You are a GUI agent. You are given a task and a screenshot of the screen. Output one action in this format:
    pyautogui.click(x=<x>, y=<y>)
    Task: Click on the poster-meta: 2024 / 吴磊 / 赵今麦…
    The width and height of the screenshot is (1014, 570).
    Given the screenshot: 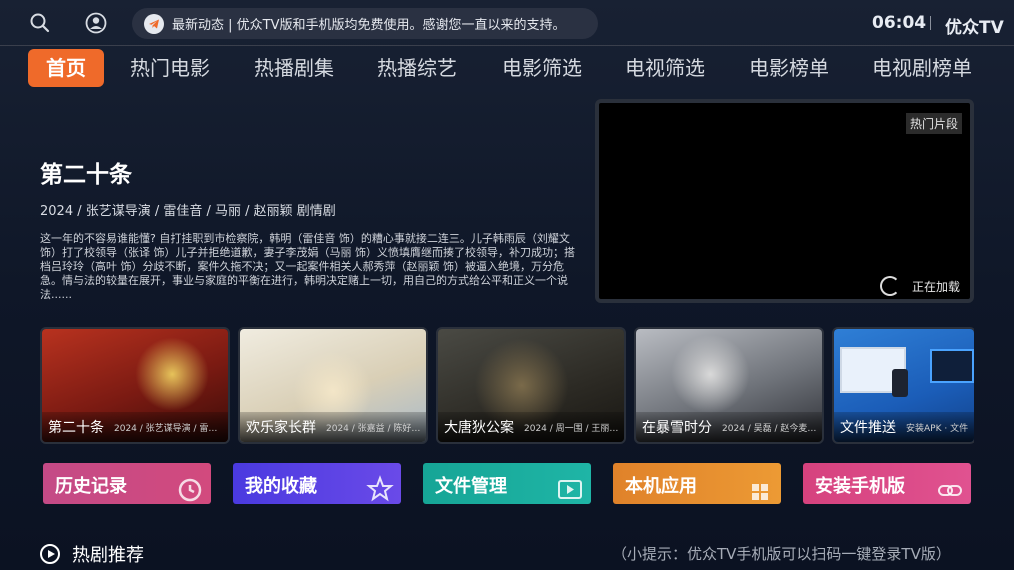 What is the action you would take?
    pyautogui.click(x=769, y=428)
    